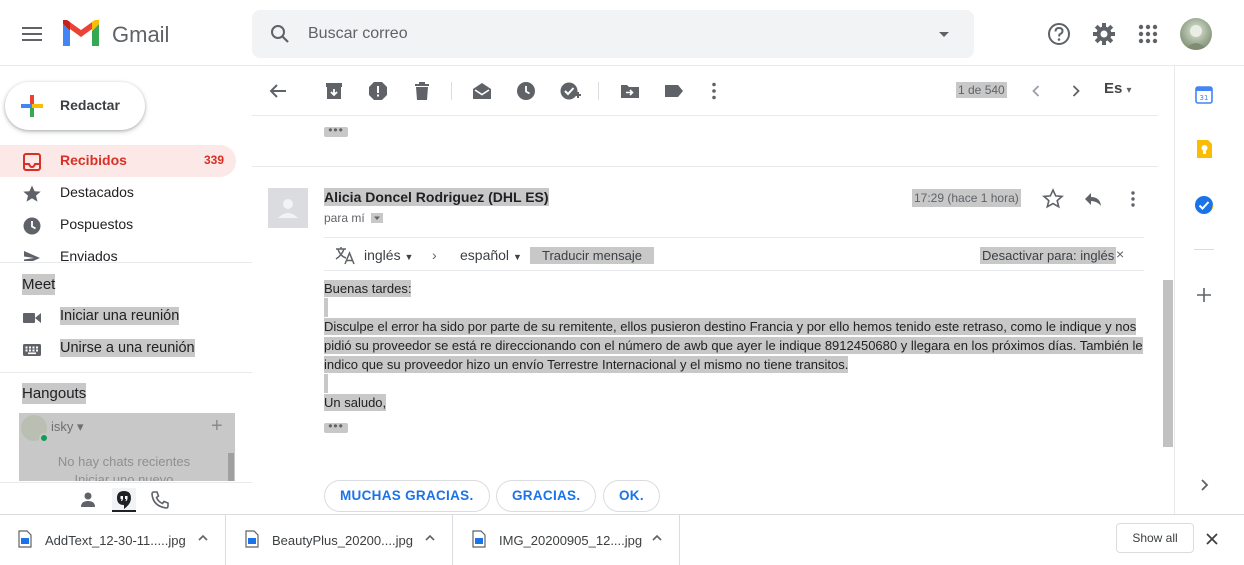 This screenshot has width=1244, height=565. I want to click on add-chat-icon: +, so click(217, 426).